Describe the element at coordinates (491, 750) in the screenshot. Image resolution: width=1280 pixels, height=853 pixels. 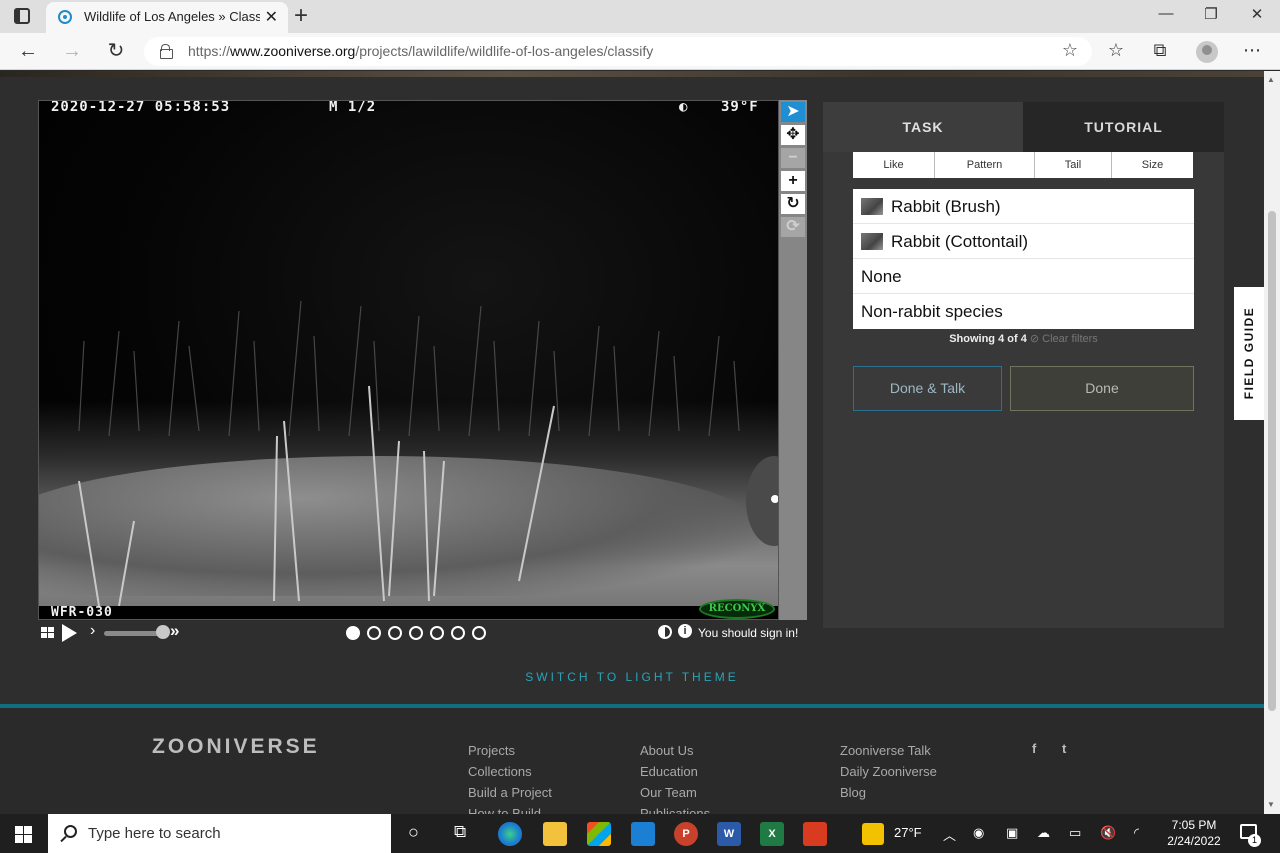
I see `footer-link-projects: Projects` at that location.